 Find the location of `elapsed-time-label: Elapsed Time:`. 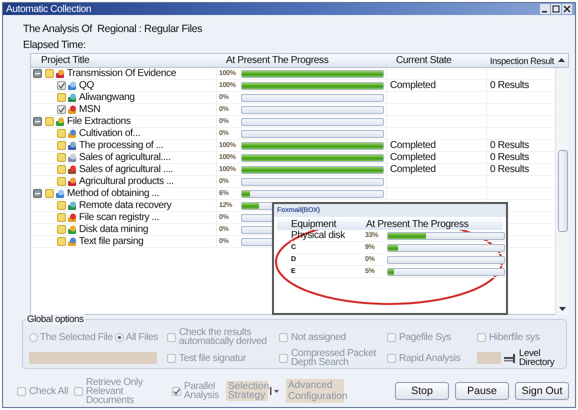

elapsed-time-label: Elapsed Time: is located at coordinates (55, 45).